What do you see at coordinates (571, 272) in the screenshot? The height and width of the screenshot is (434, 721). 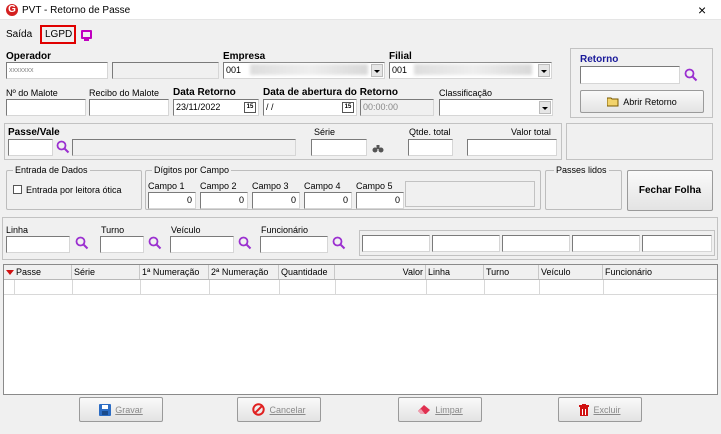 I see `col-veiculo: Veículo` at bounding box center [571, 272].